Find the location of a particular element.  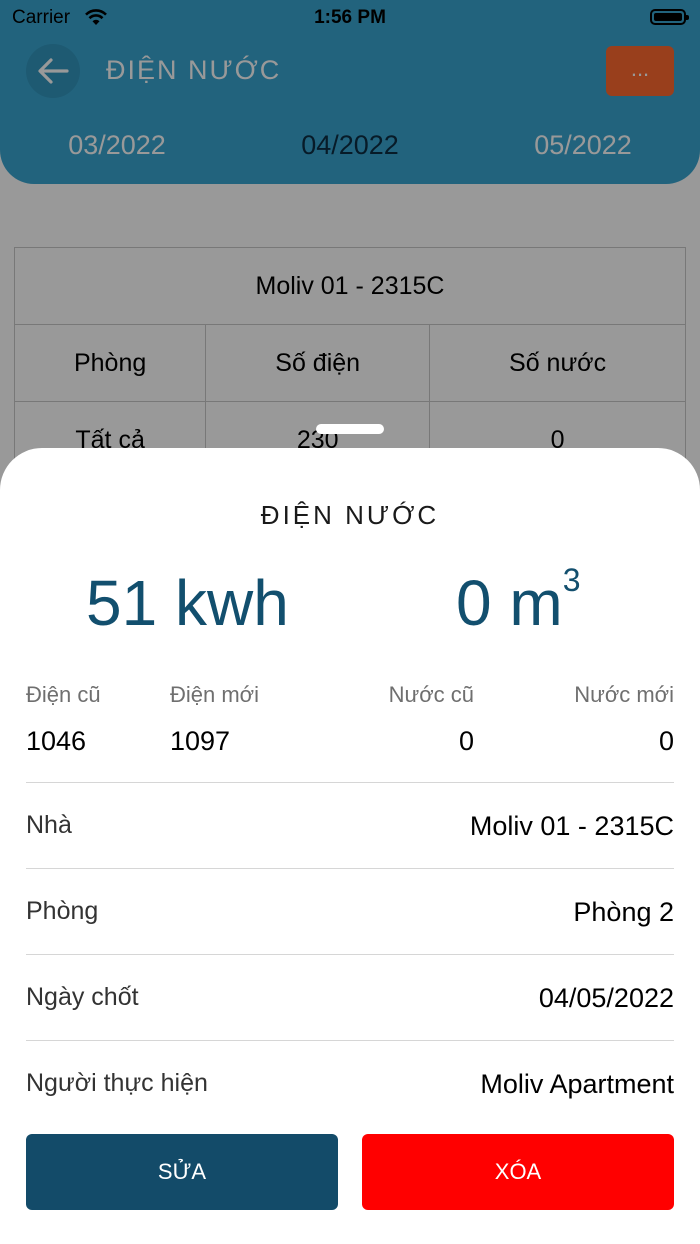

delete-button: XÓA is located at coordinates (518, 1172).